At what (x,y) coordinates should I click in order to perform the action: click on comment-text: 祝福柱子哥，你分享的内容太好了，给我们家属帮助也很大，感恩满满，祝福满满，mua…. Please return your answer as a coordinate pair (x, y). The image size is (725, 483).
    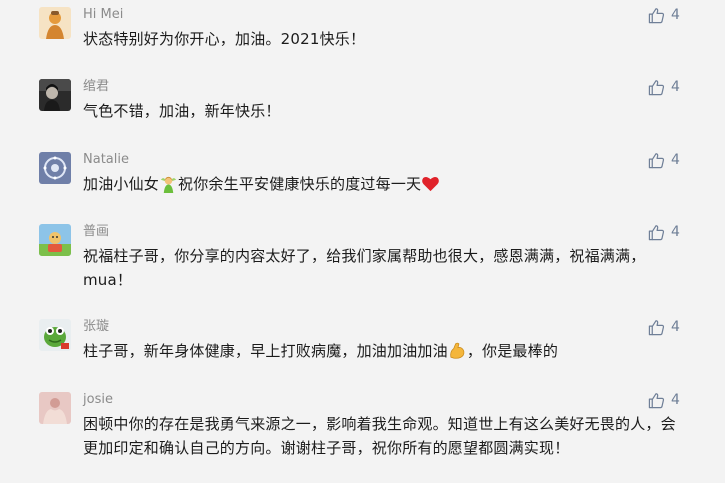
    Looking at the image, I should click on (364, 268).